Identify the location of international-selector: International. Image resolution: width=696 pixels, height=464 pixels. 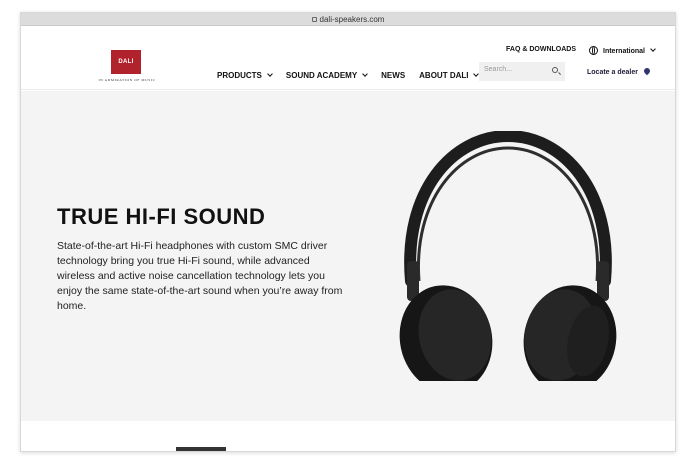
(622, 50).